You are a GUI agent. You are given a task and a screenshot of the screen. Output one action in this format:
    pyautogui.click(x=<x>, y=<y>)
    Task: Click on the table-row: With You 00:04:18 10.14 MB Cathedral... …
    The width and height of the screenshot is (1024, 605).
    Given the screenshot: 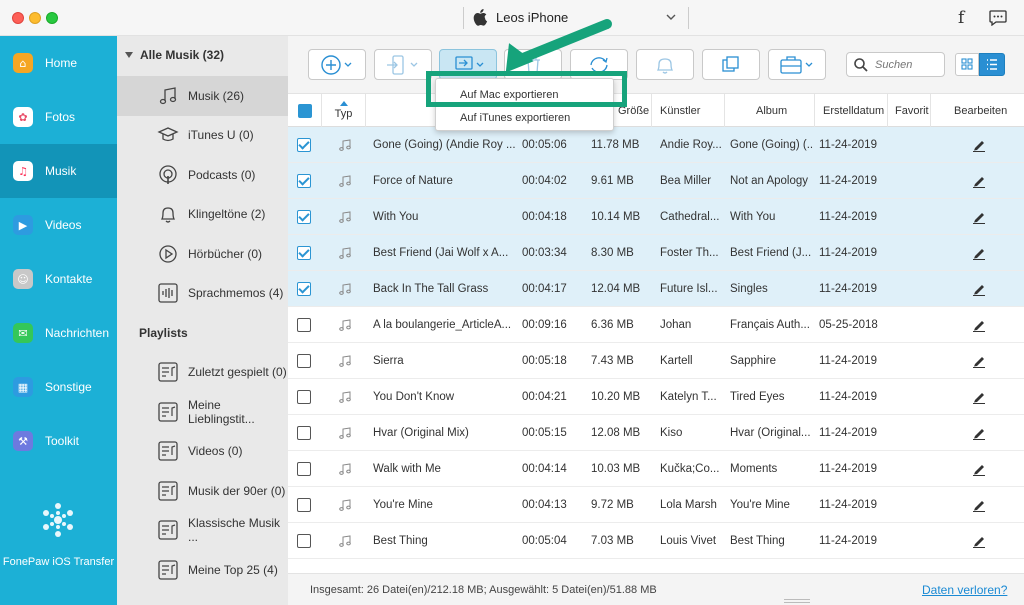 What is the action you would take?
    pyautogui.click(x=656, y=217)
    